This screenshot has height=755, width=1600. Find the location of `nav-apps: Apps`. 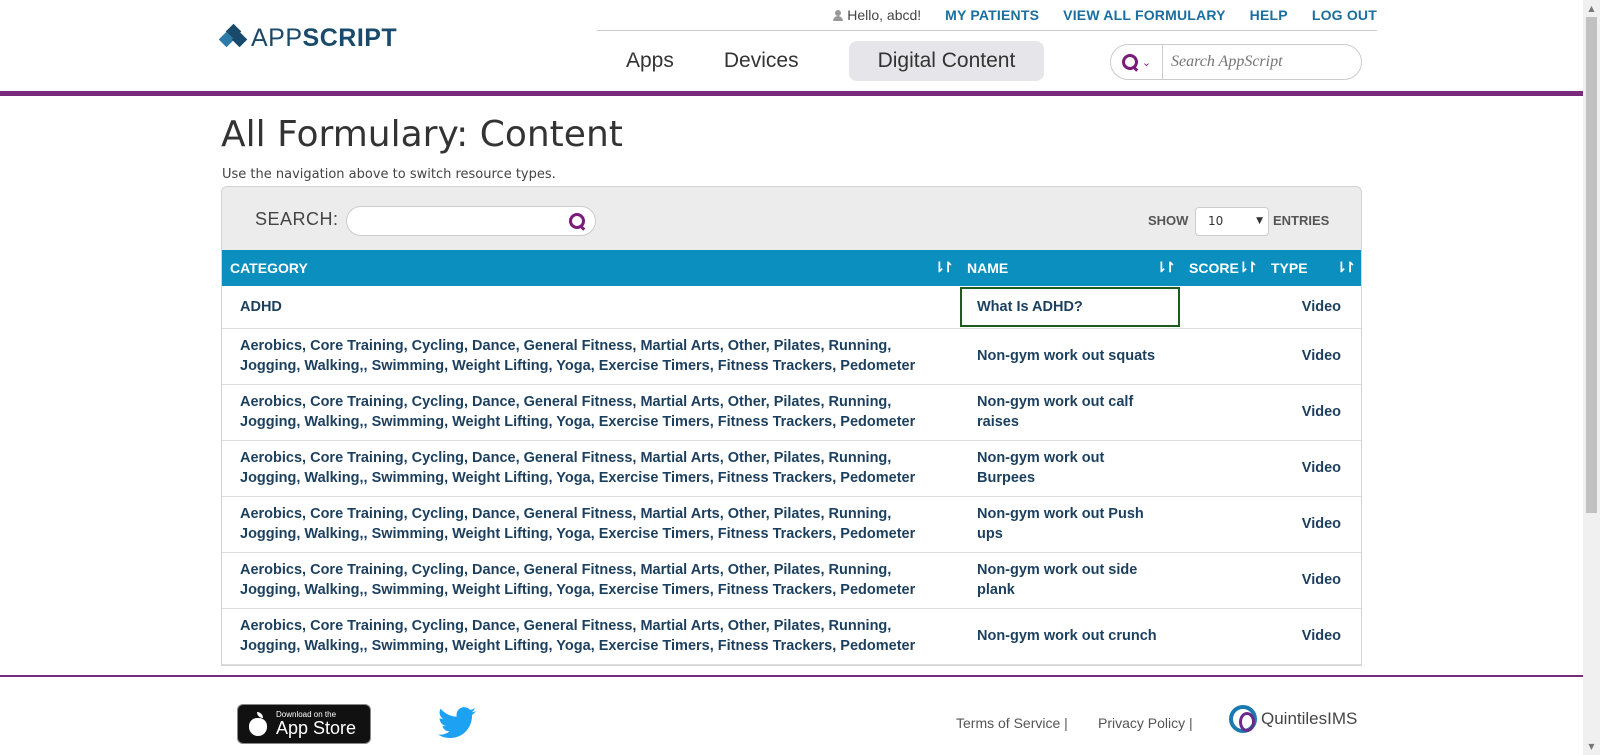

nav-apps: Apps is located at coordinates (660, 61).